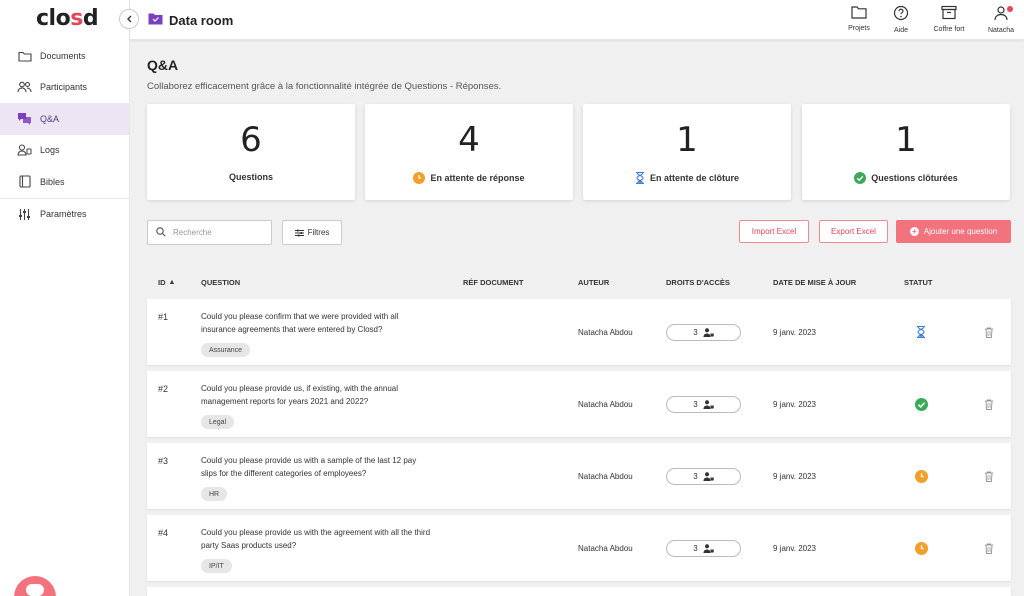 The image size is (1024, 596). What do you see at coordinates (906, 178) in the screenshot?
I see `stat-label: Questions clôturées` at bounding box center [906, 178].